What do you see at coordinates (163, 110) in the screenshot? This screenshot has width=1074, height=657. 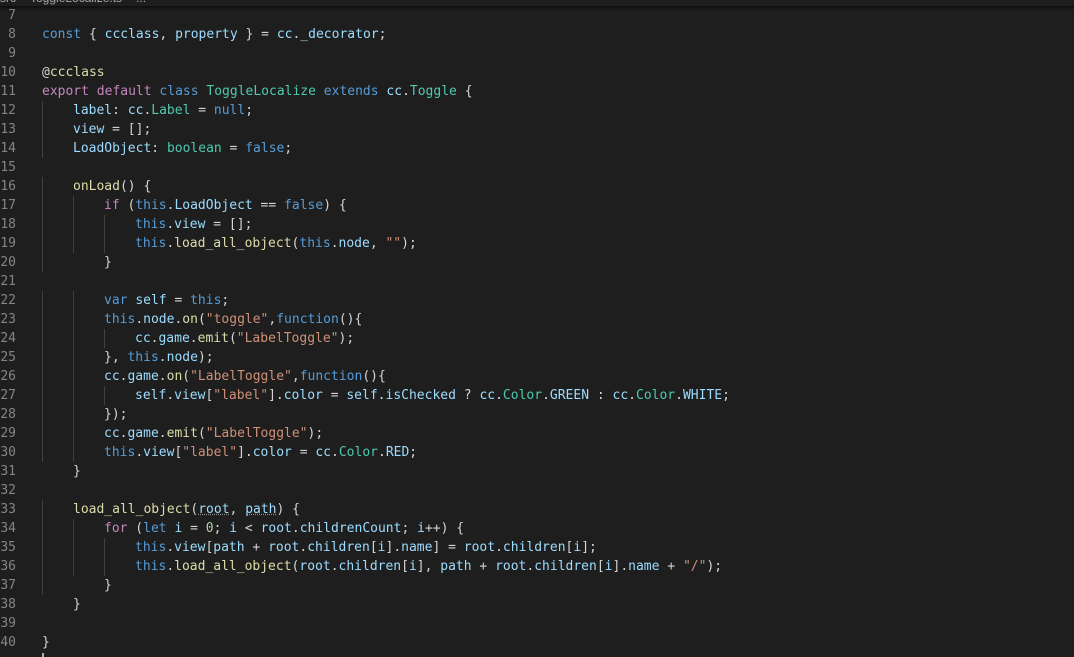 I see `code-line: label: cc.Label = null;` at bounding box center [163, 110].